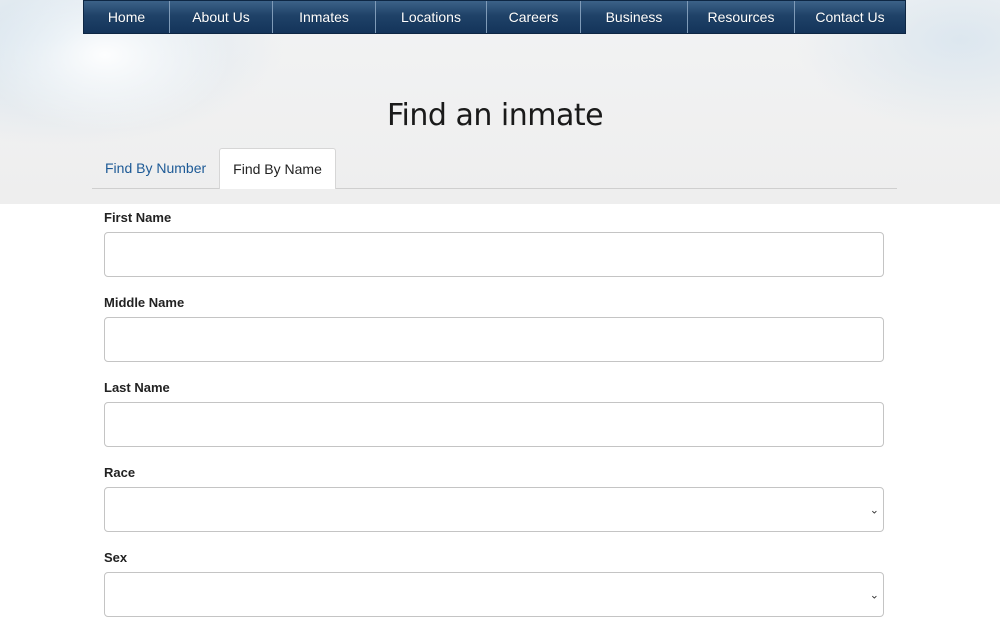 This screenshot has height=629, width=1000. Describe the element at coordinates (116, 557) in the screenshot. I see `sex-label: Sex` at that location.